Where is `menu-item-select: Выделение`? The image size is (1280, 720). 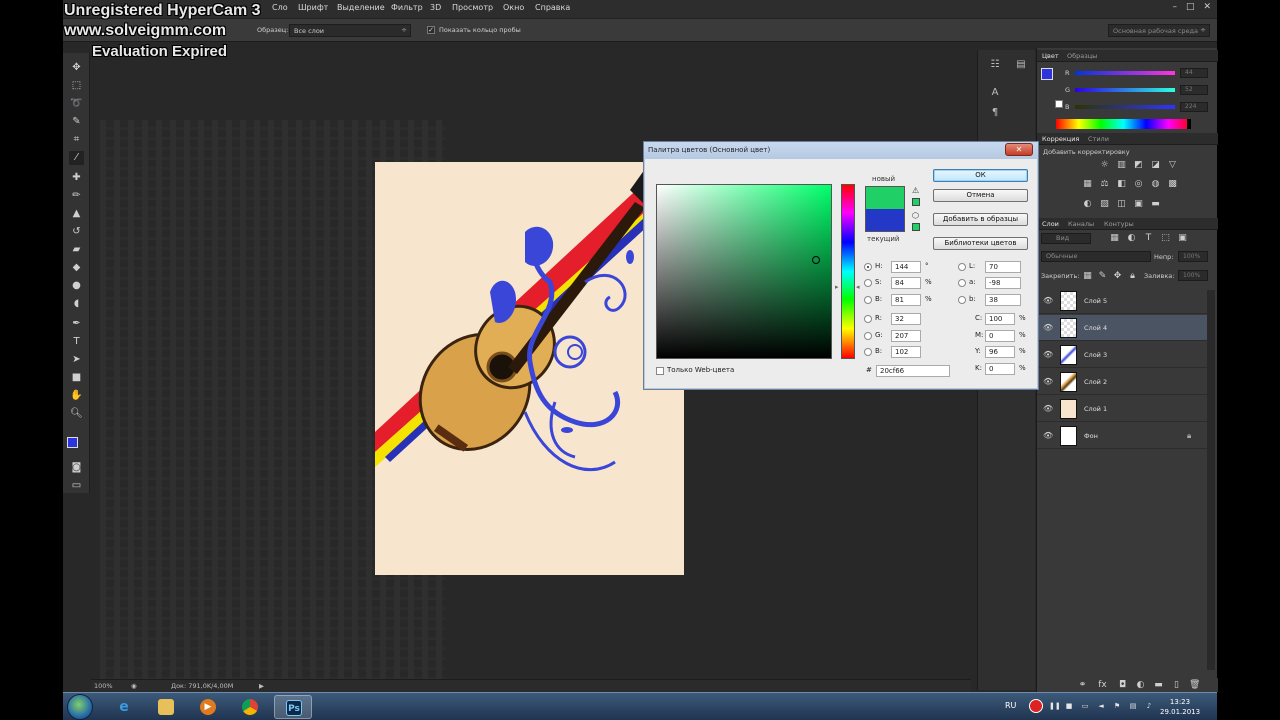
menu-item-select: Выделение is located at coordinates (361, 7).